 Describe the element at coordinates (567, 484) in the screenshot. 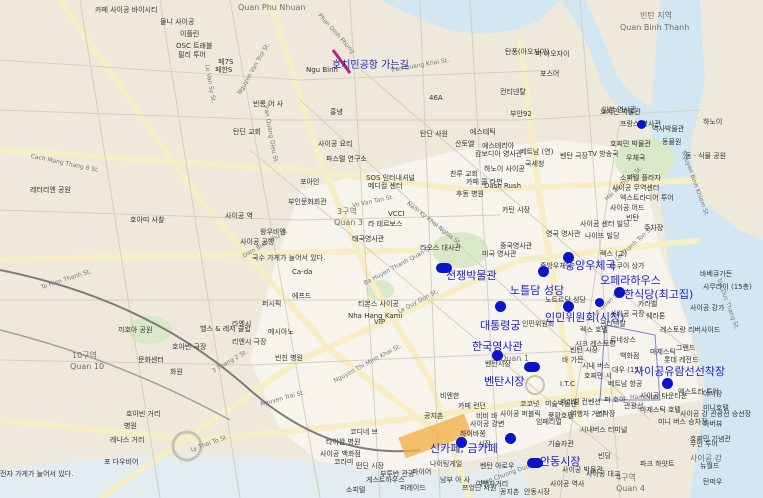

I see `place-label: 사이공 역사` at that location.